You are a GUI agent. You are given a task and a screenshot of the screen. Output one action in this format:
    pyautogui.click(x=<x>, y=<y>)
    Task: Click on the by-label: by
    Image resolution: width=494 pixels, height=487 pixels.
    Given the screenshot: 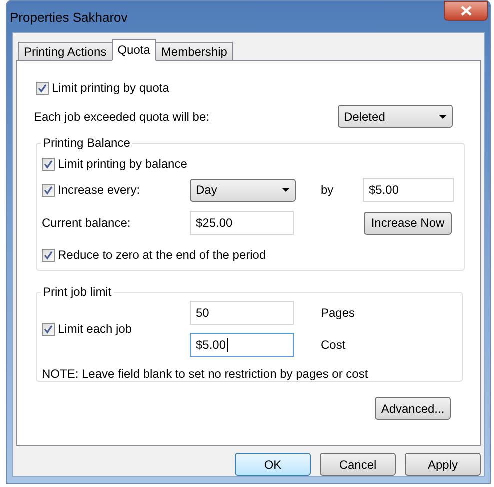 What is the action you would take?
    pyautogui.click(x=328, y=190)
    